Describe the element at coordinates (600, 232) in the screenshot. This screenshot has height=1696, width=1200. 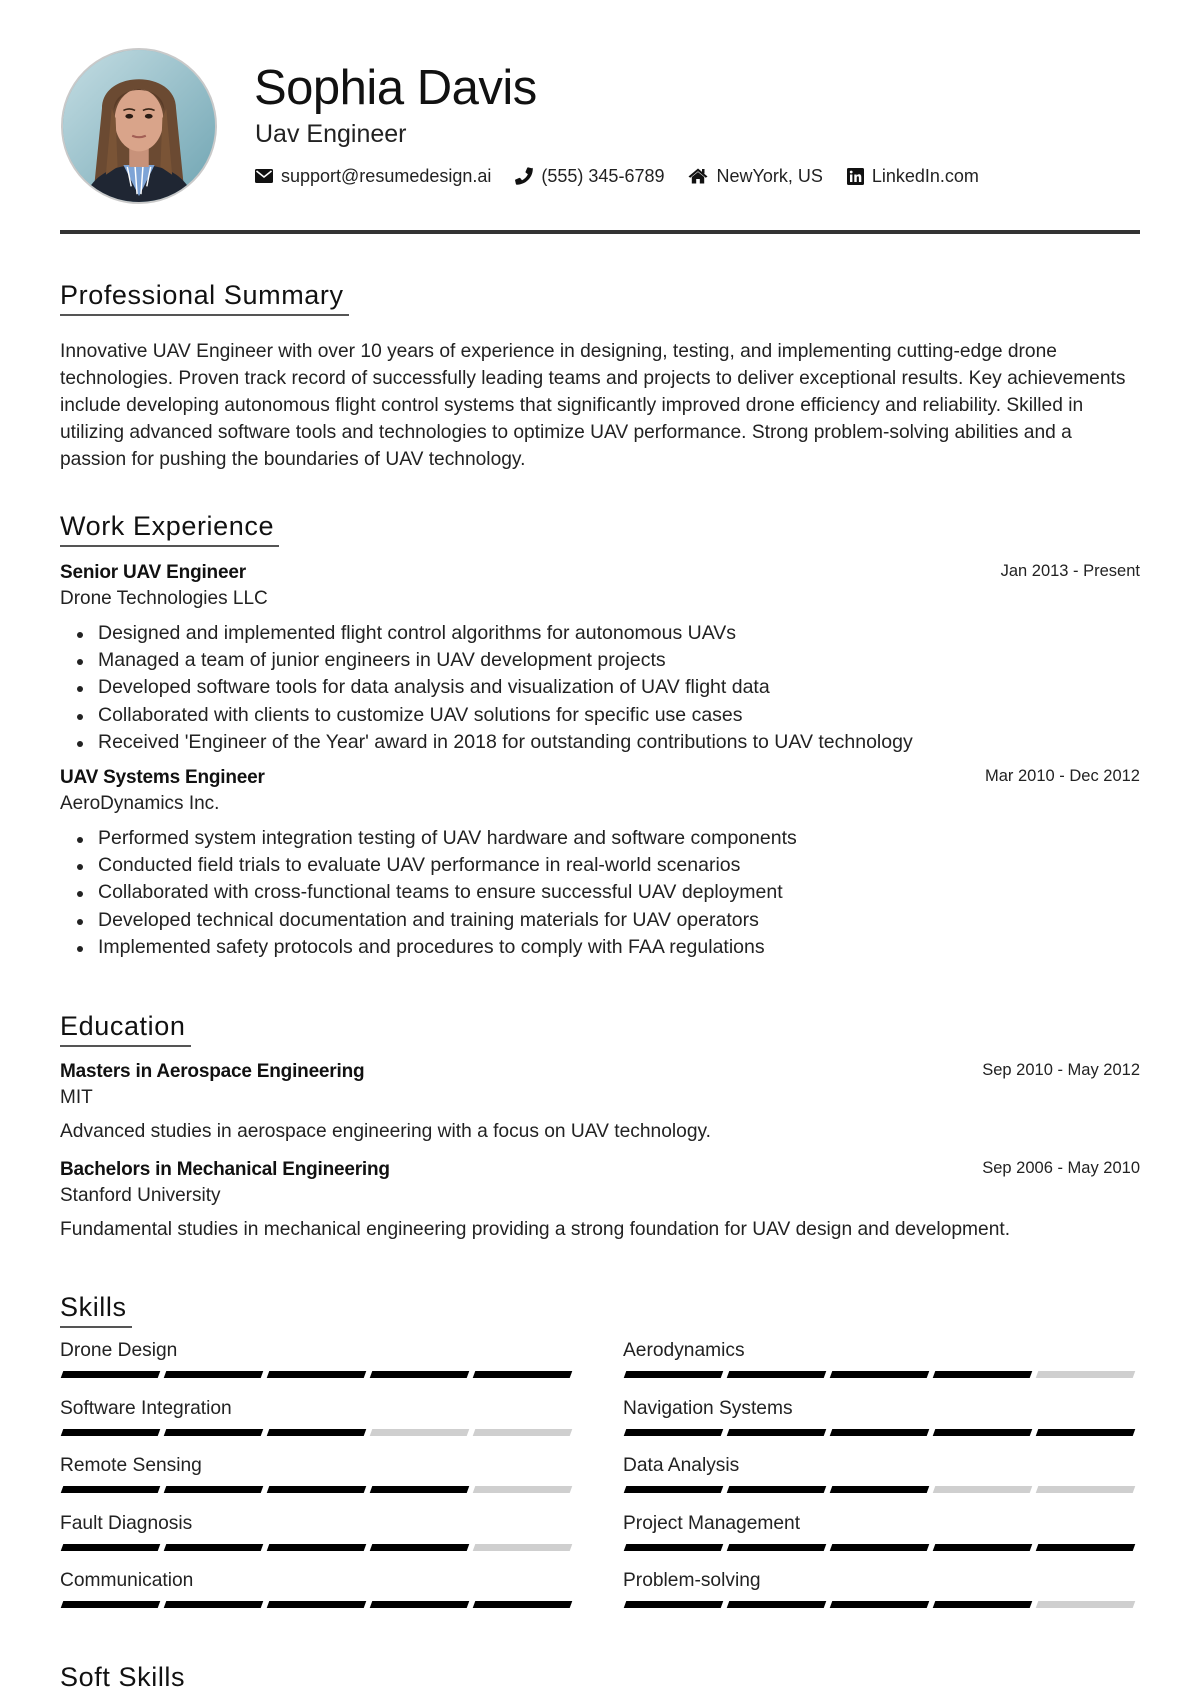
I see `header-divider` at that location.